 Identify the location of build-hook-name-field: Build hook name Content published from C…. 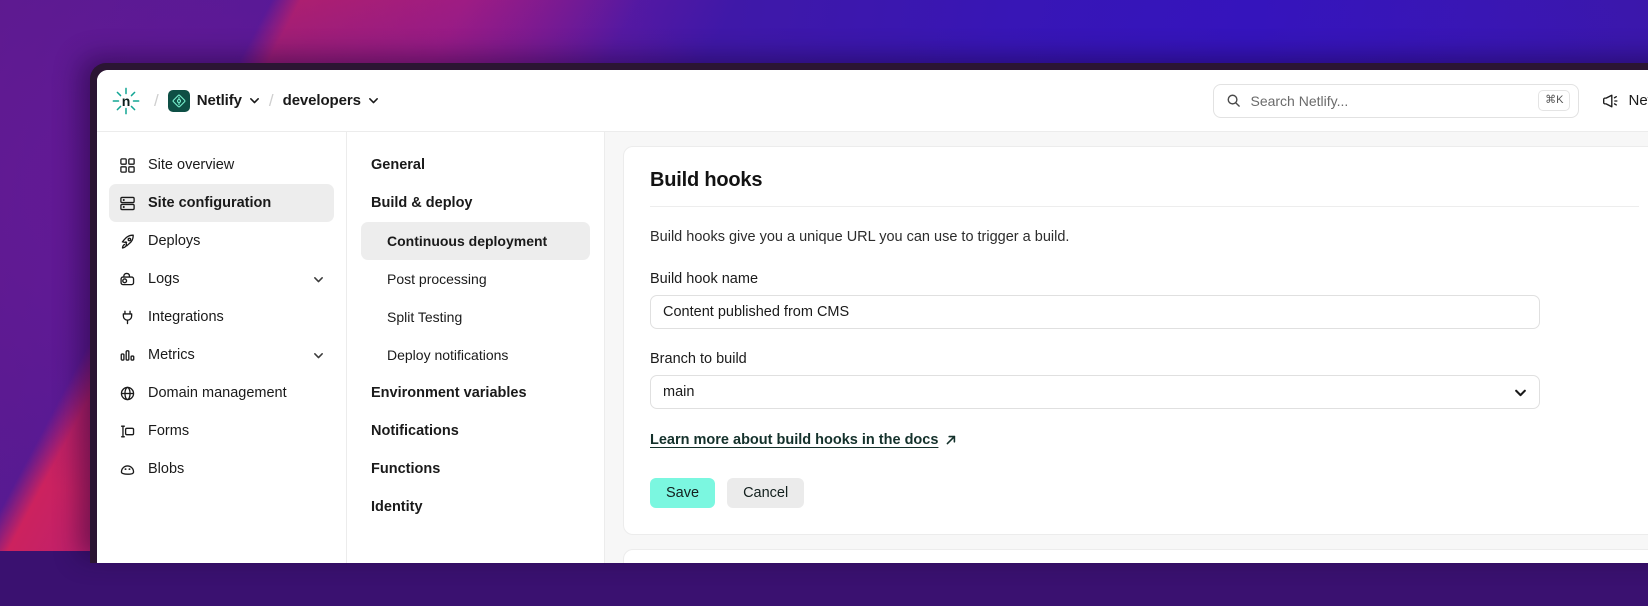
(1144, 300).